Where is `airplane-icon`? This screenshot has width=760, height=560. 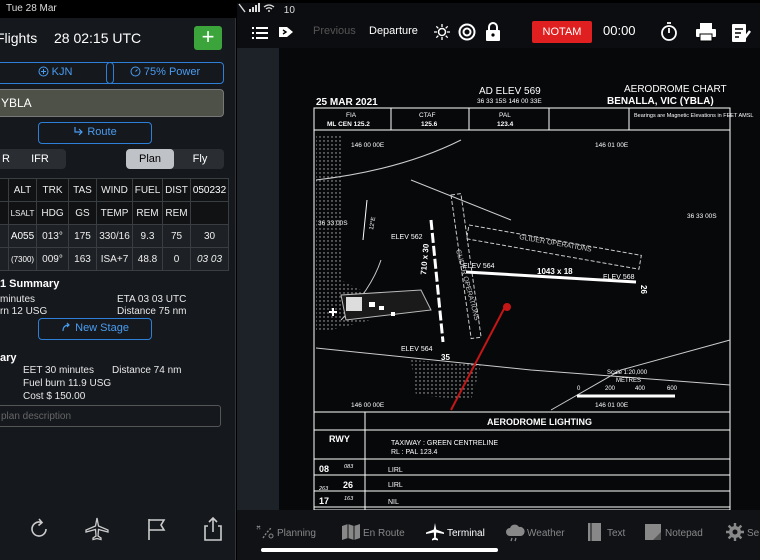
airplane-icon is located at coordinates (97, 529).